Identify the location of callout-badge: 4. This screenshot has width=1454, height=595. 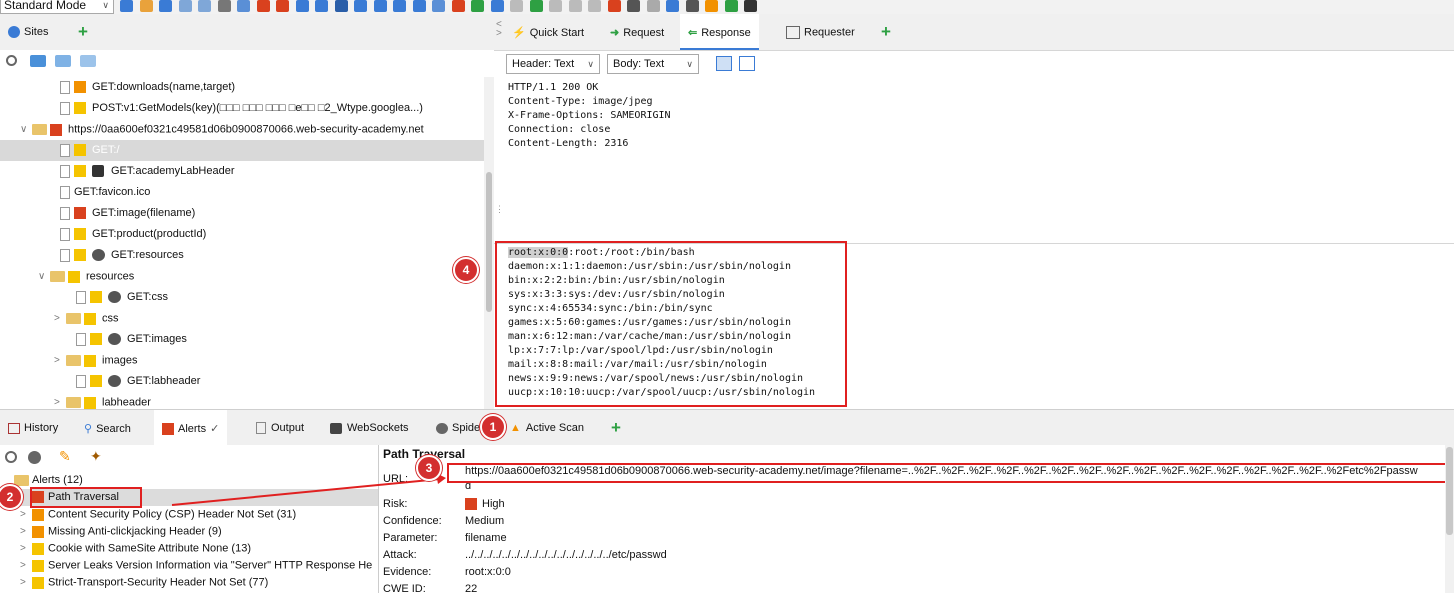
(466, 270).